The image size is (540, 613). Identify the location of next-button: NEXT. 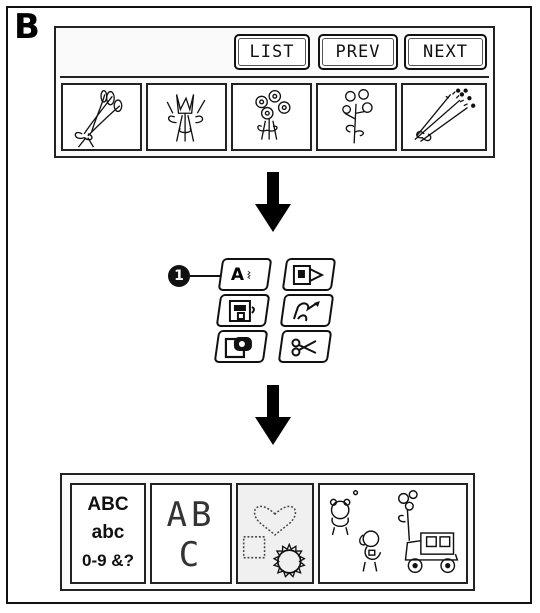
(445, 52).